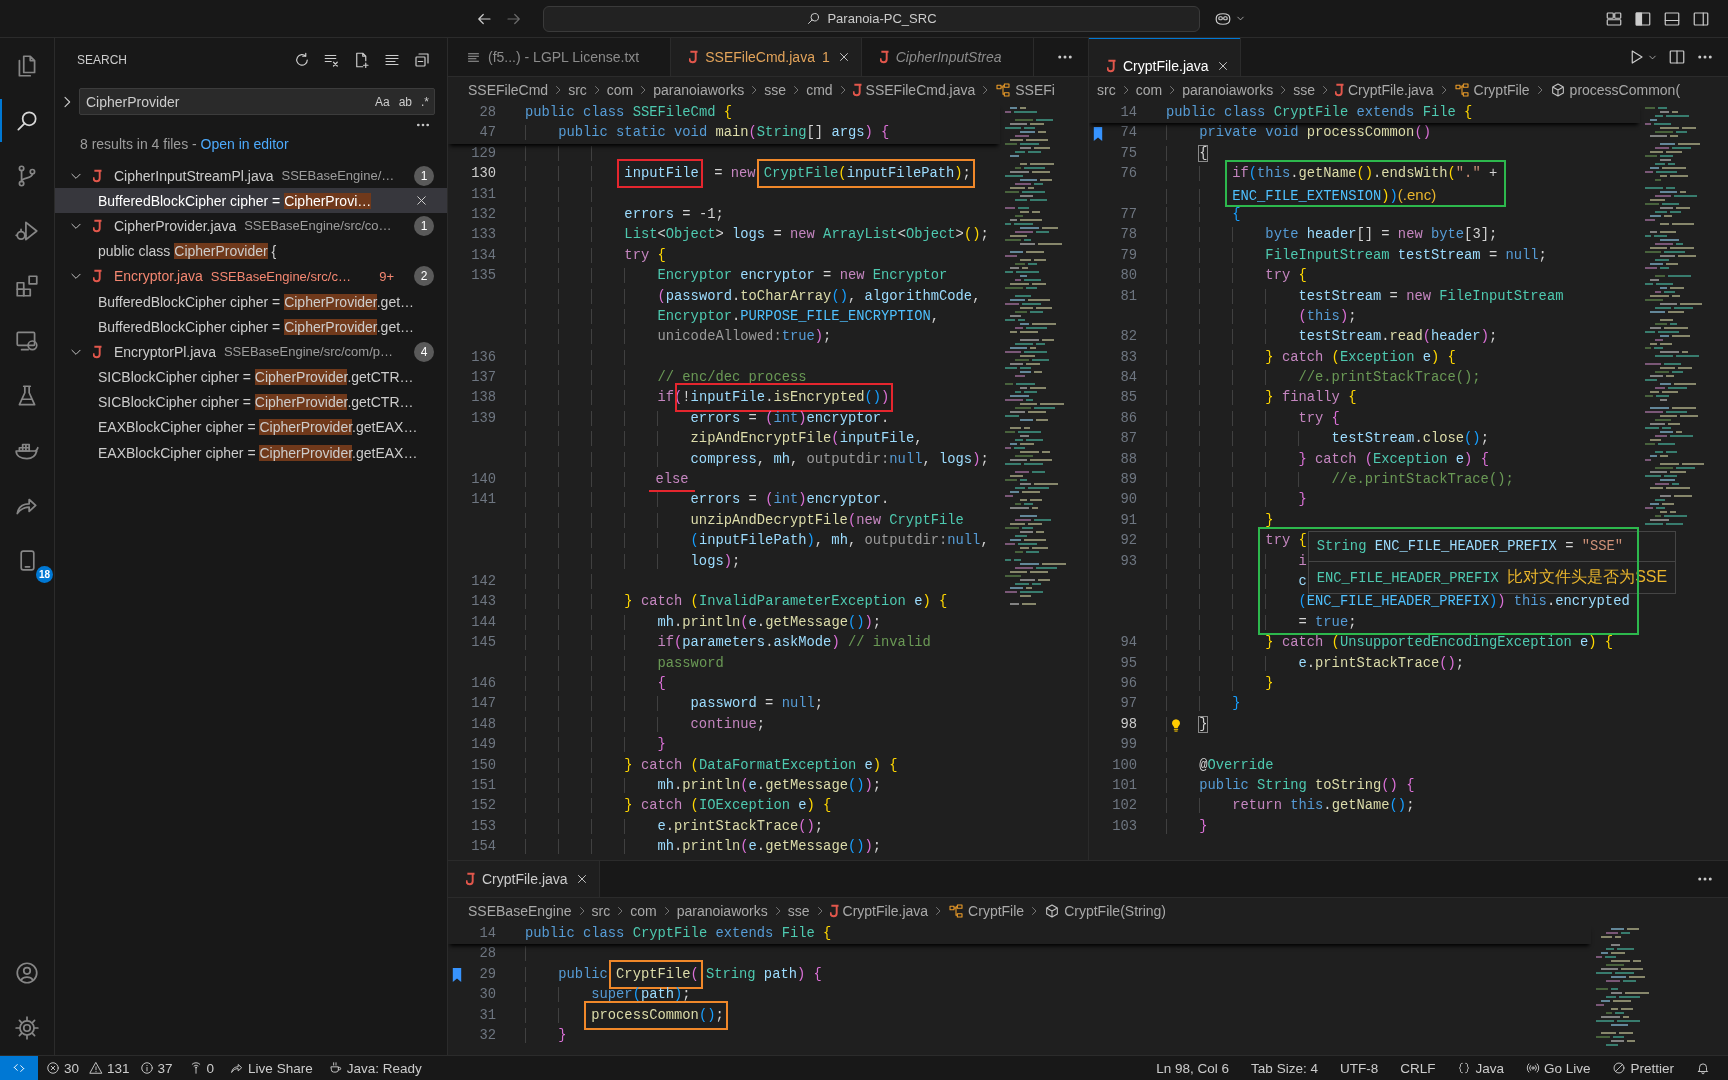 The height and width of the screenshot is (1080, 1728). I want to click on match-case-toggle: Aa, so click(382, 101).